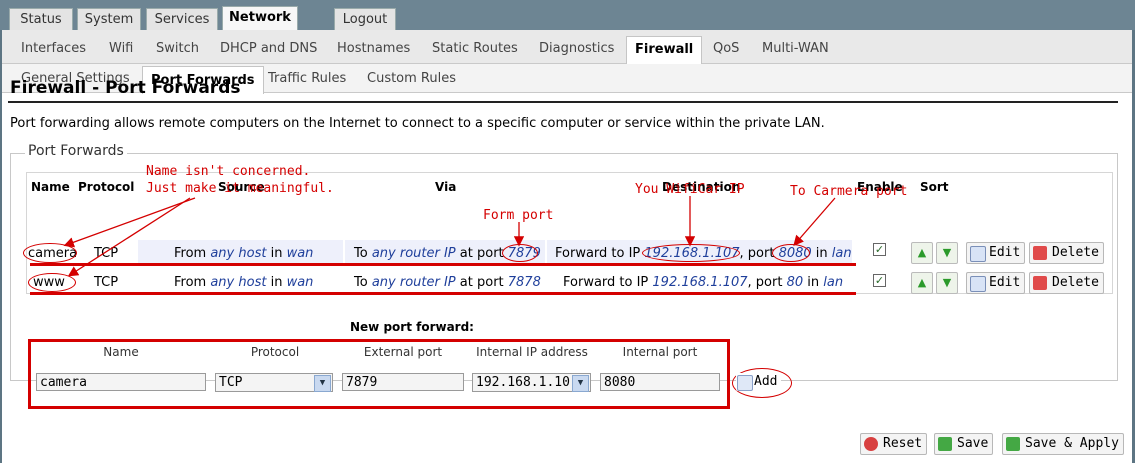  What do you see at coordinates (231, 382) in the screenshot?
I see `protocol-select-value: TCP` at bounding box center [231, 382].